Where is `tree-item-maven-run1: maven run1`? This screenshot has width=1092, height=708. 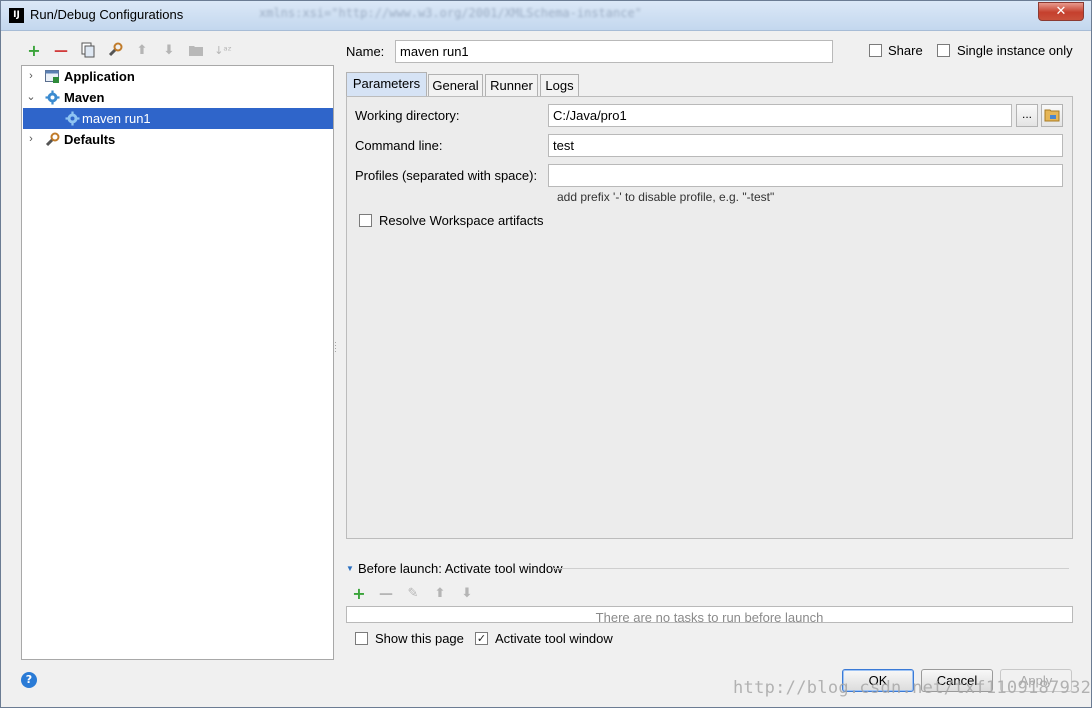 tree-item-maven-run1: maven run1 is located at coordinates (178, 118).